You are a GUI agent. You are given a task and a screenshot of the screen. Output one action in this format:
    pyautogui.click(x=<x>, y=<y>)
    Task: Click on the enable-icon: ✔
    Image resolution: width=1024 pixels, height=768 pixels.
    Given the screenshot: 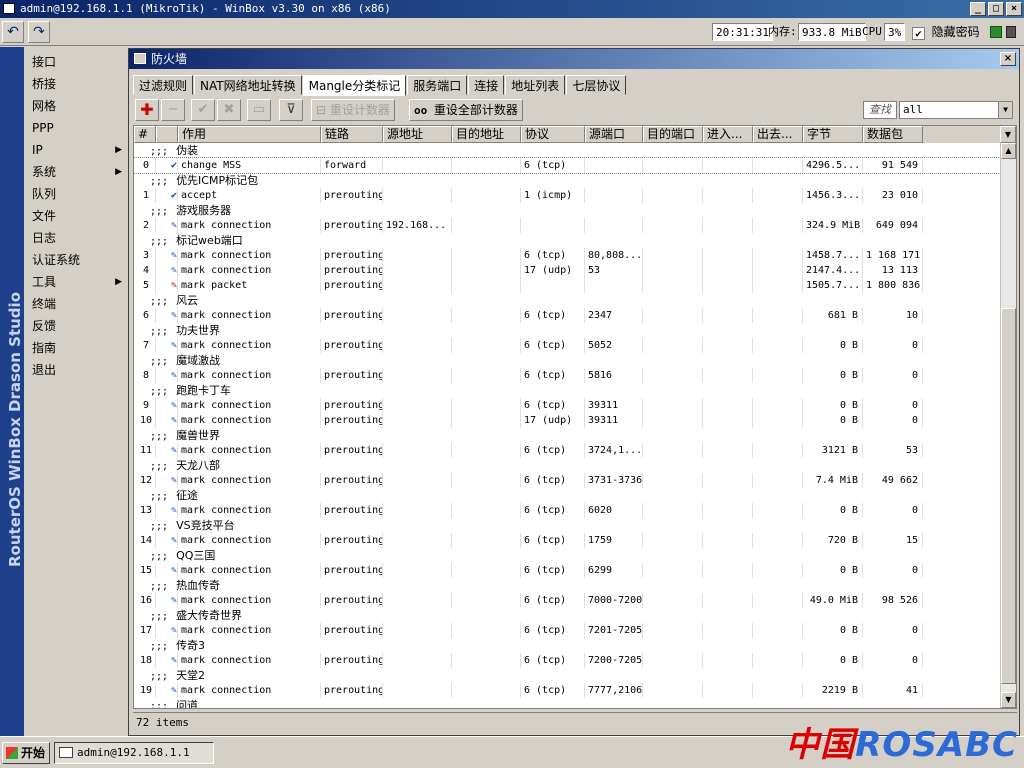 What is the action you would take?
    pyautogui.click(x=203, y=110)
    